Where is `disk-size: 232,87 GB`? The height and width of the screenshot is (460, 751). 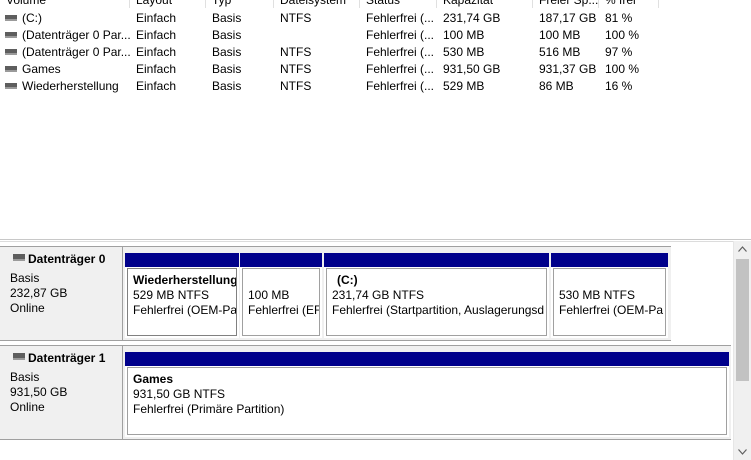
disk-size: 232,87 GB is located at coordinates (39, 293).